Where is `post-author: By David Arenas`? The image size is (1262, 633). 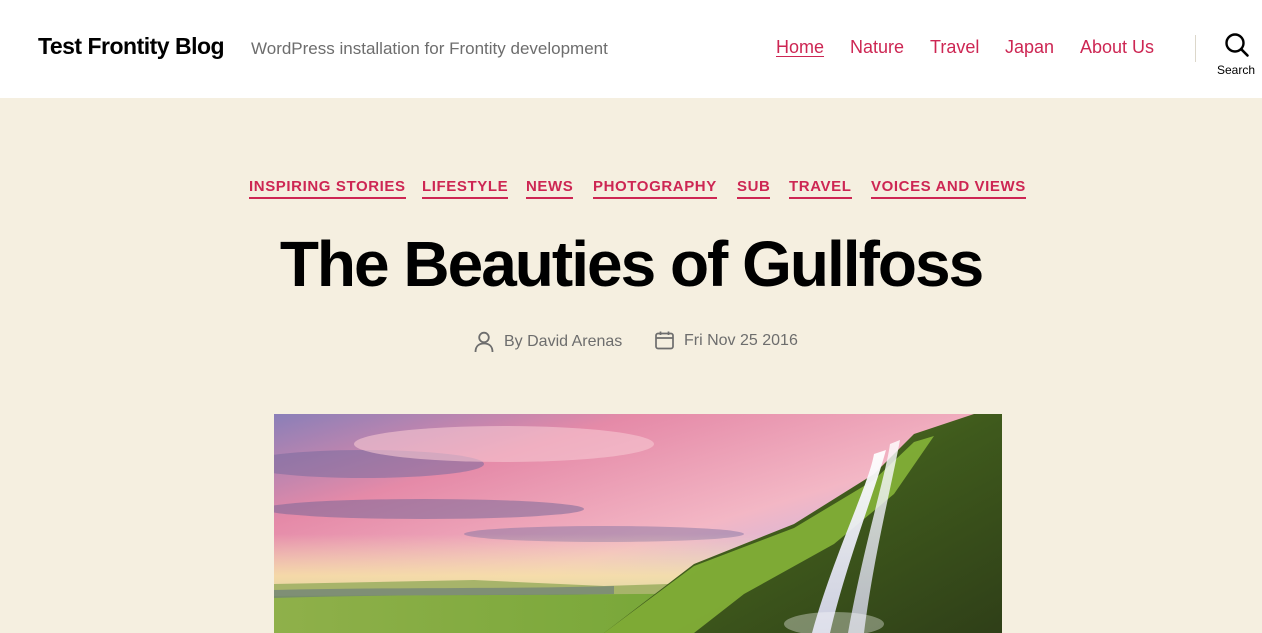 post-author: By David Arenas is located at coordinates (548, 342).